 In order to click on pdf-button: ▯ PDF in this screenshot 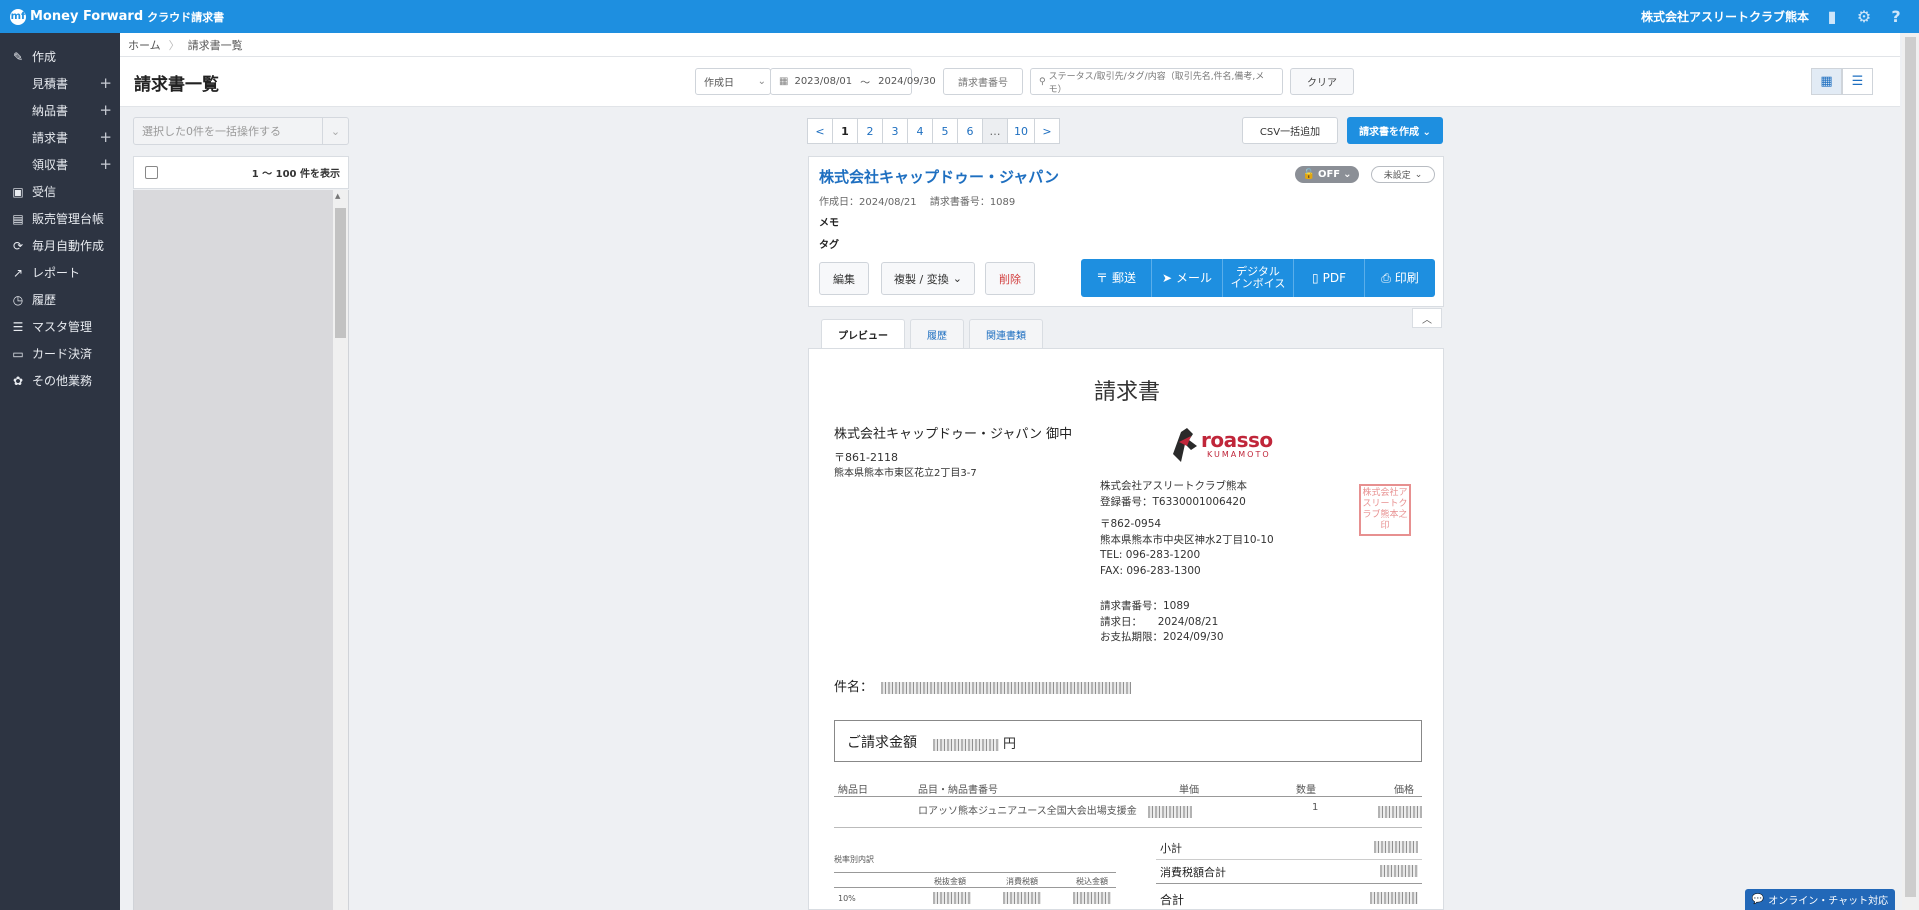, I will do `click(1329, 278)`.